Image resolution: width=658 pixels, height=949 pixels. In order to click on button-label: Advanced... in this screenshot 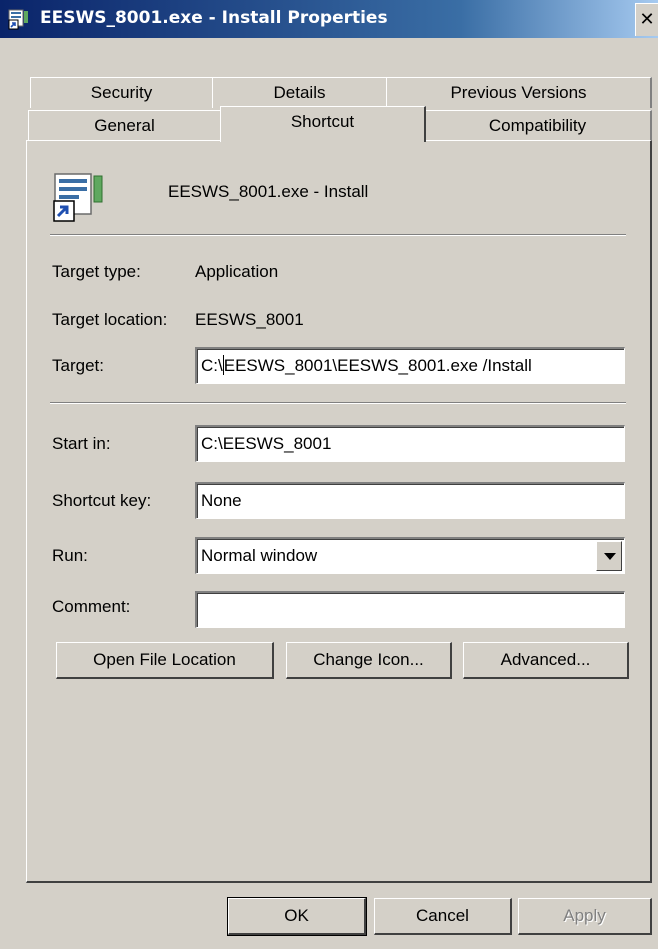, I will do `click(545, 659)`.